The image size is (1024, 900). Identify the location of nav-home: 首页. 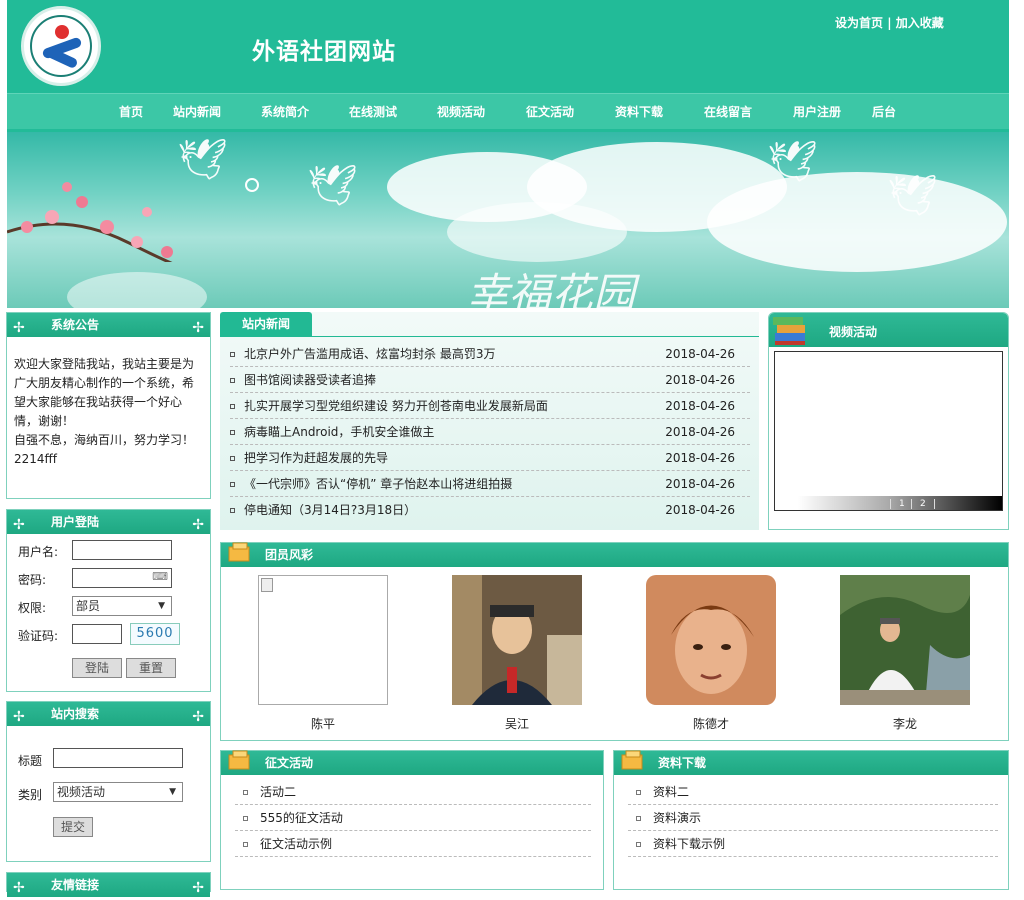
(131, 111).